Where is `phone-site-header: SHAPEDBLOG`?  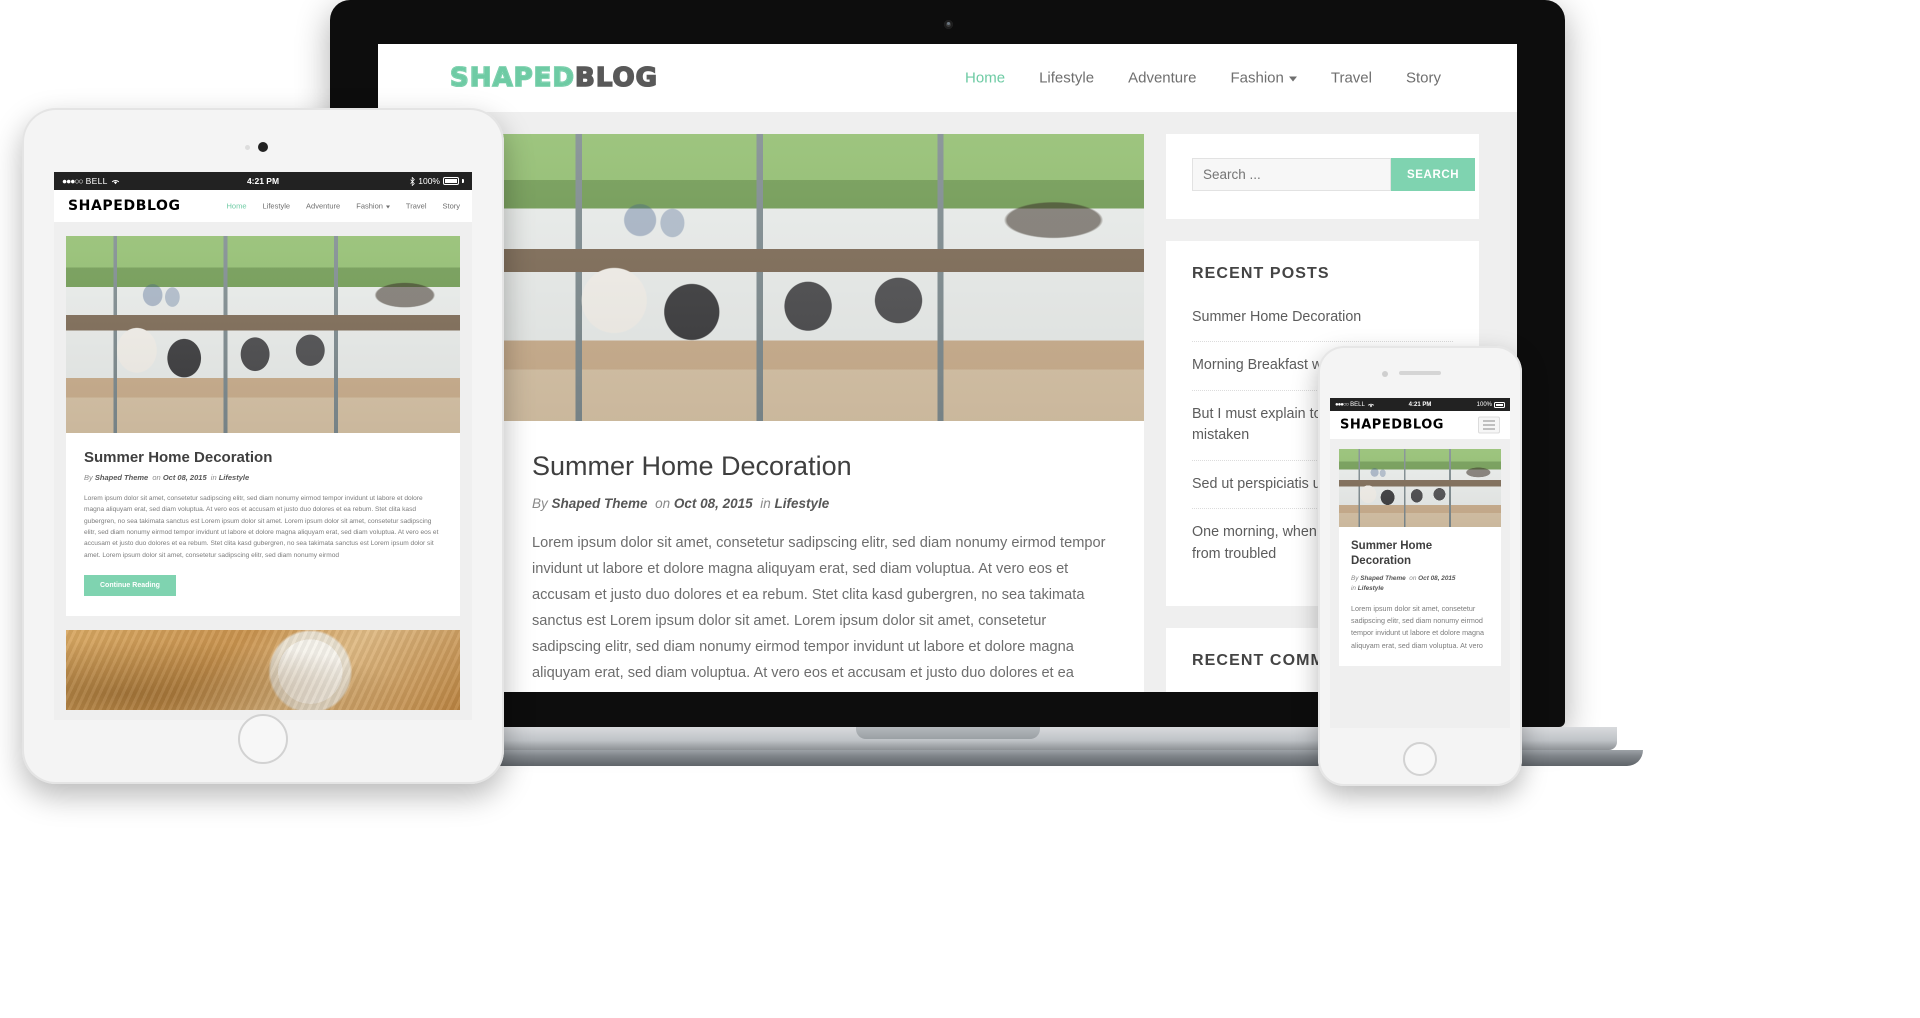
phone-site-header: SHAPEDBLOG is located at coordinates (1420, 425).